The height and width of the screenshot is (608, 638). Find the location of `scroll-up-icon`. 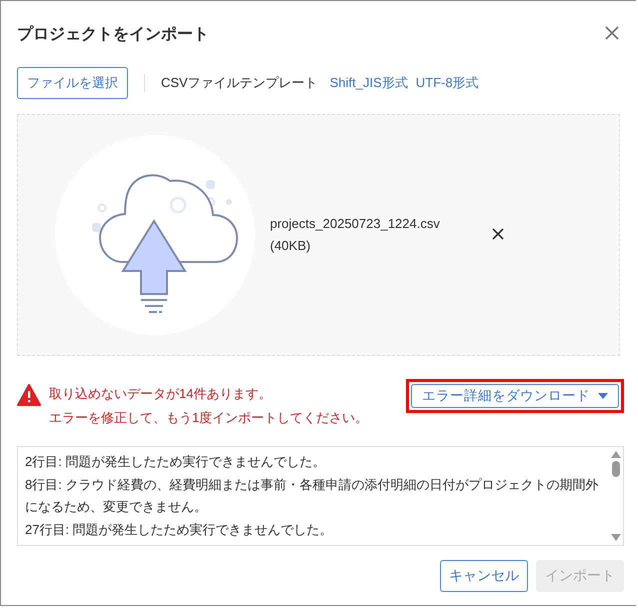

scroll-up-icon is located at coordinates (616, 454).